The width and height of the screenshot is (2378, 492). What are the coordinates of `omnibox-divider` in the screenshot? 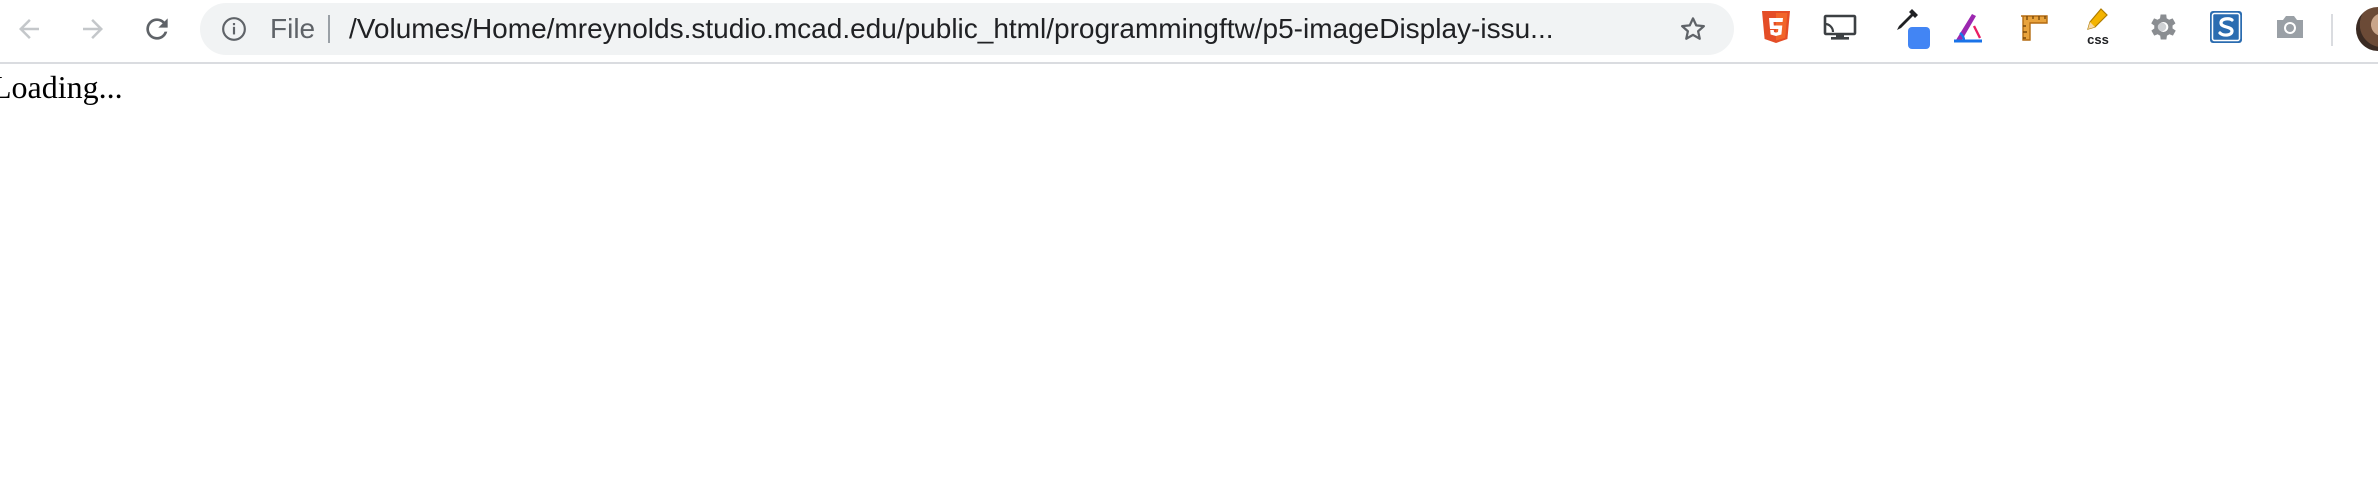 It's located at (329, 29).